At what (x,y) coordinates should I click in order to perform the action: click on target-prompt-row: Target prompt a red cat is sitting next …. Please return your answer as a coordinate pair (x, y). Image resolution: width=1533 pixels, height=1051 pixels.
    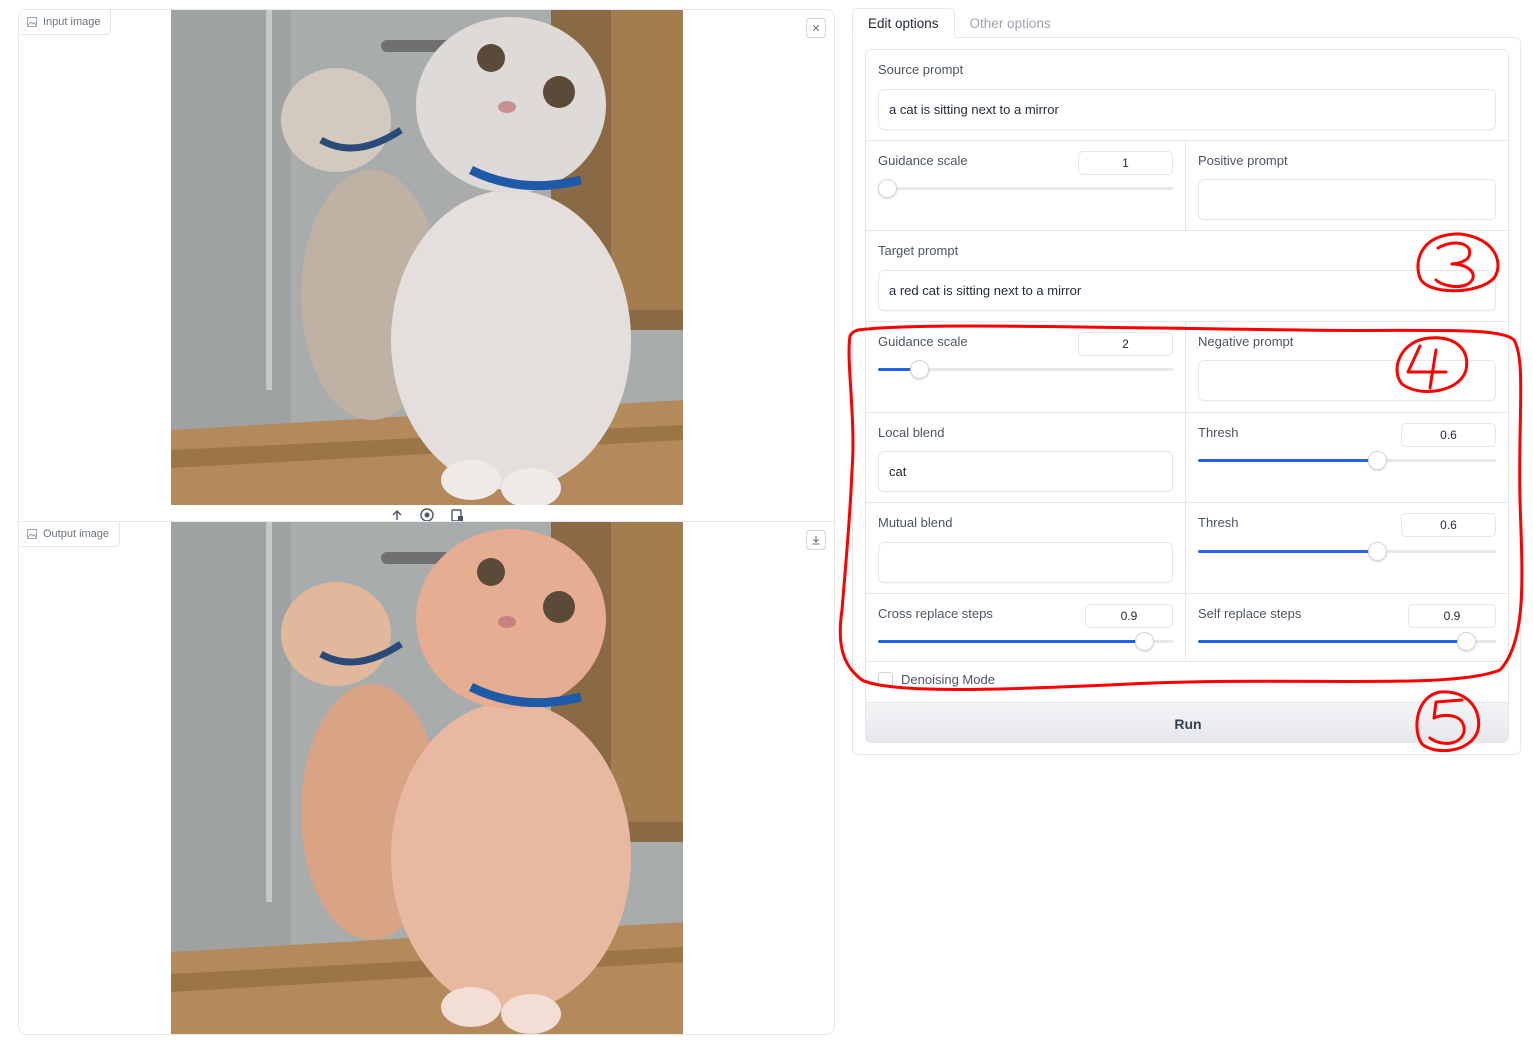
    Looking at the image, I should click on (1187, 276).